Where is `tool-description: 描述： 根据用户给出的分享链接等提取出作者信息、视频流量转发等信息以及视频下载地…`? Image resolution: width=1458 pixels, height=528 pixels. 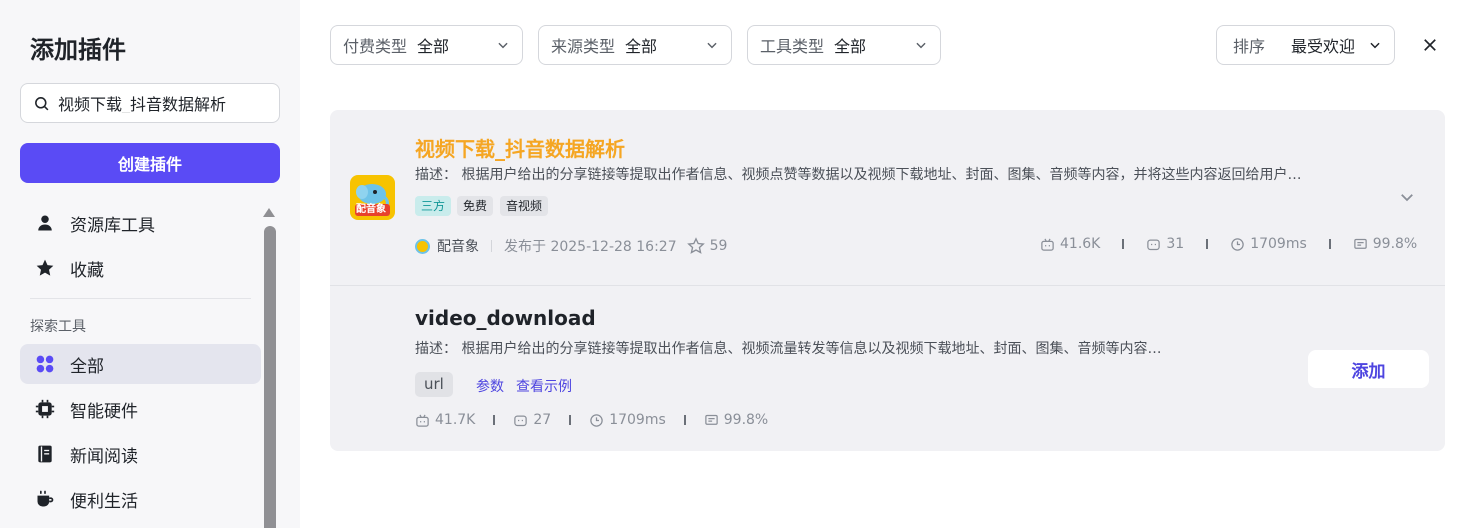 tool-description: 描述： 根据用户给出的分享链接等提取出作者信息、视频流量转发等信息以及视频下载地… is located at coordinates (788, 349).